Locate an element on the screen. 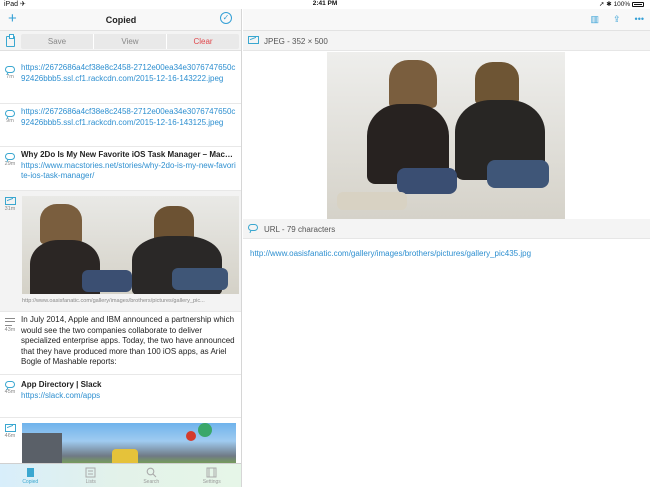  tab-settings: Settings is located at coordinates (212, 475).